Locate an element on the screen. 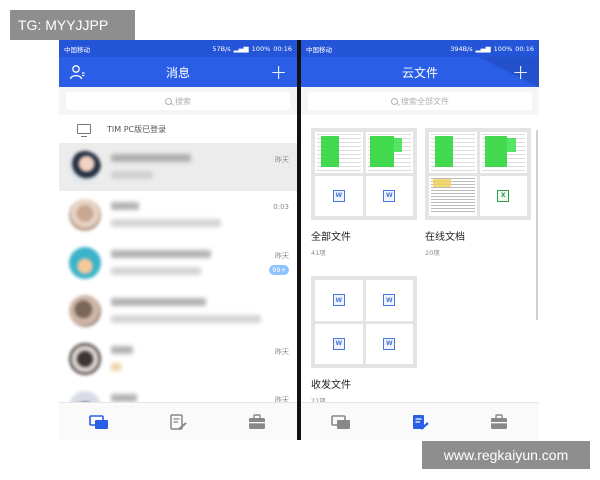 Image resolution: width=600 pixels, height=480 pixels. chat-time: 0:03 is located at coordinates (281, 207).